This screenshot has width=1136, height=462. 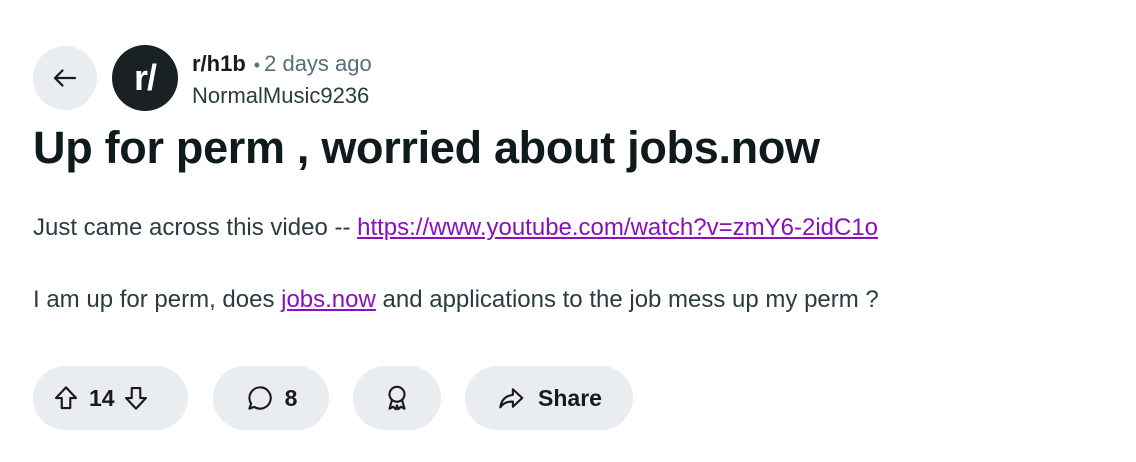 I want to click on arrow-up-icon, so click(x=66, y=398).